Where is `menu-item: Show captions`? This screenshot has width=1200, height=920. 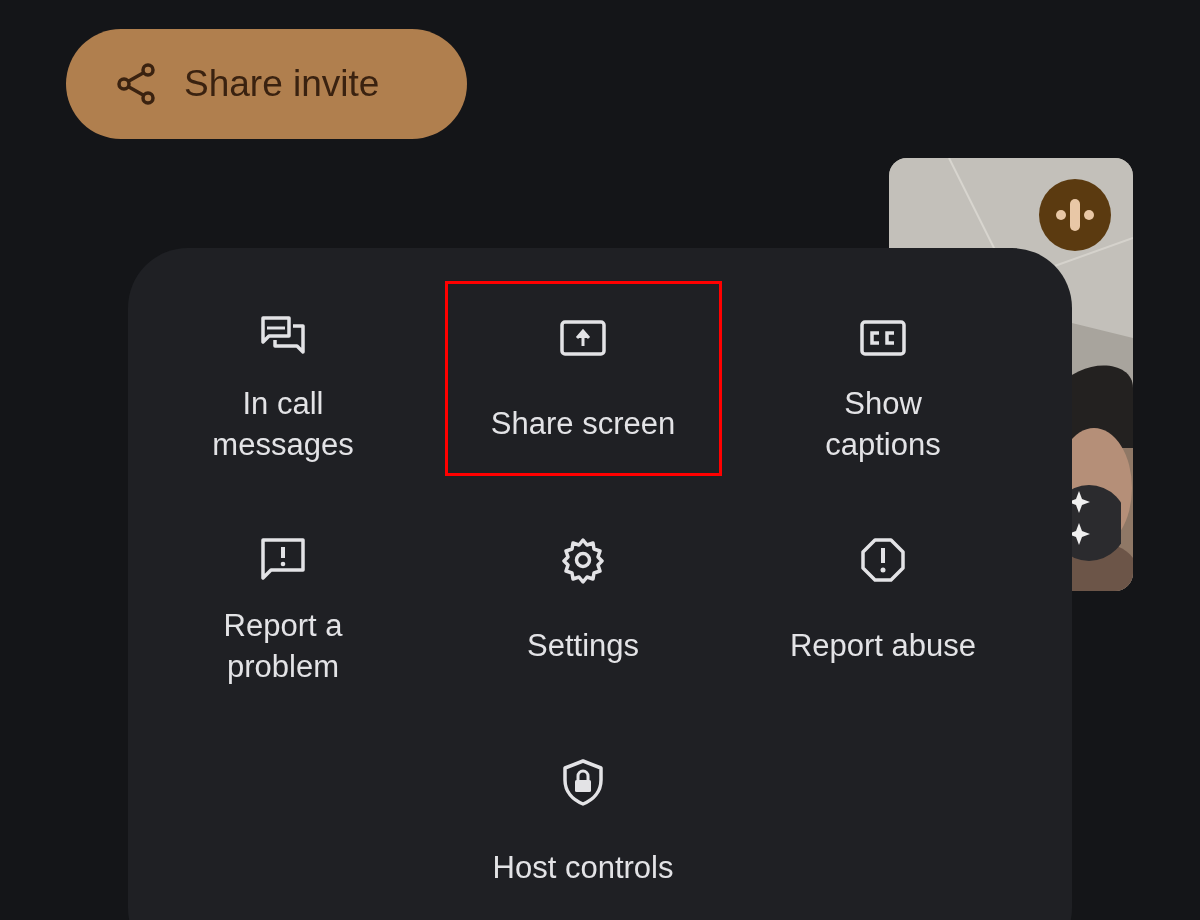
menu-item: Show captions is located at coordinates (883, 378).